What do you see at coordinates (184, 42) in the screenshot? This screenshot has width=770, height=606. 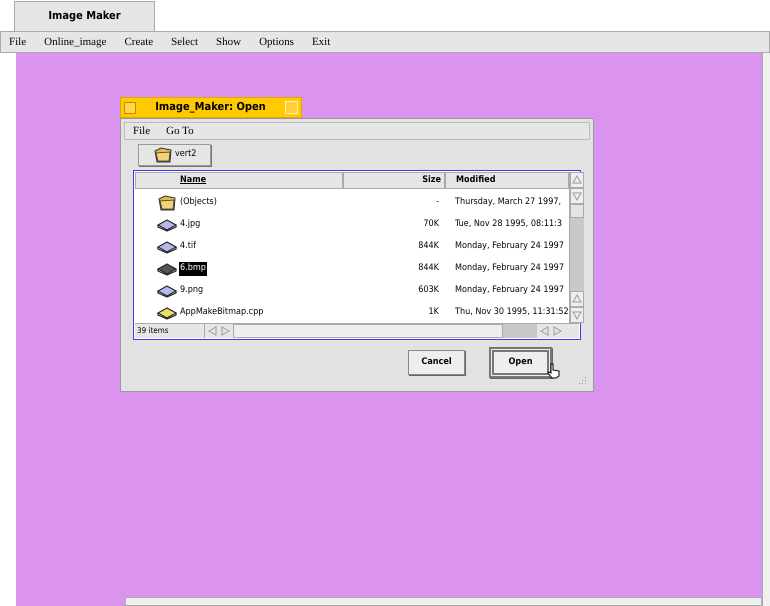 I see `menu-item: Select` at bounding box center [184, 42].